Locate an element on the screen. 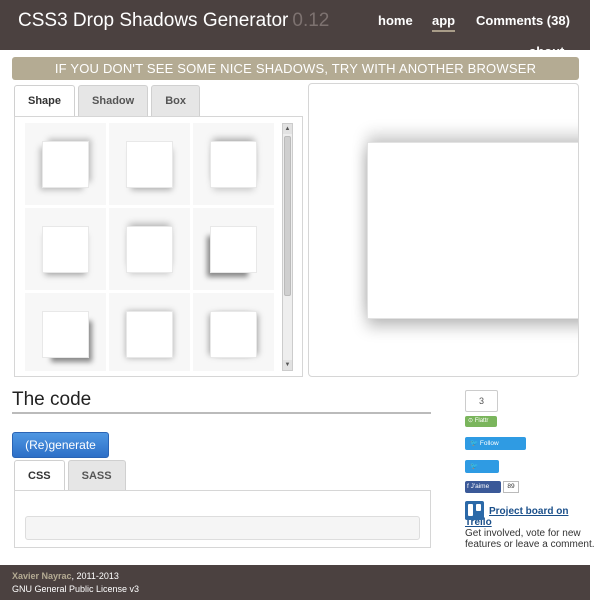 Image resolution: width=600 pixels, height=600 pixels. flattr-count: 3 is located at coordinates (481, 401).